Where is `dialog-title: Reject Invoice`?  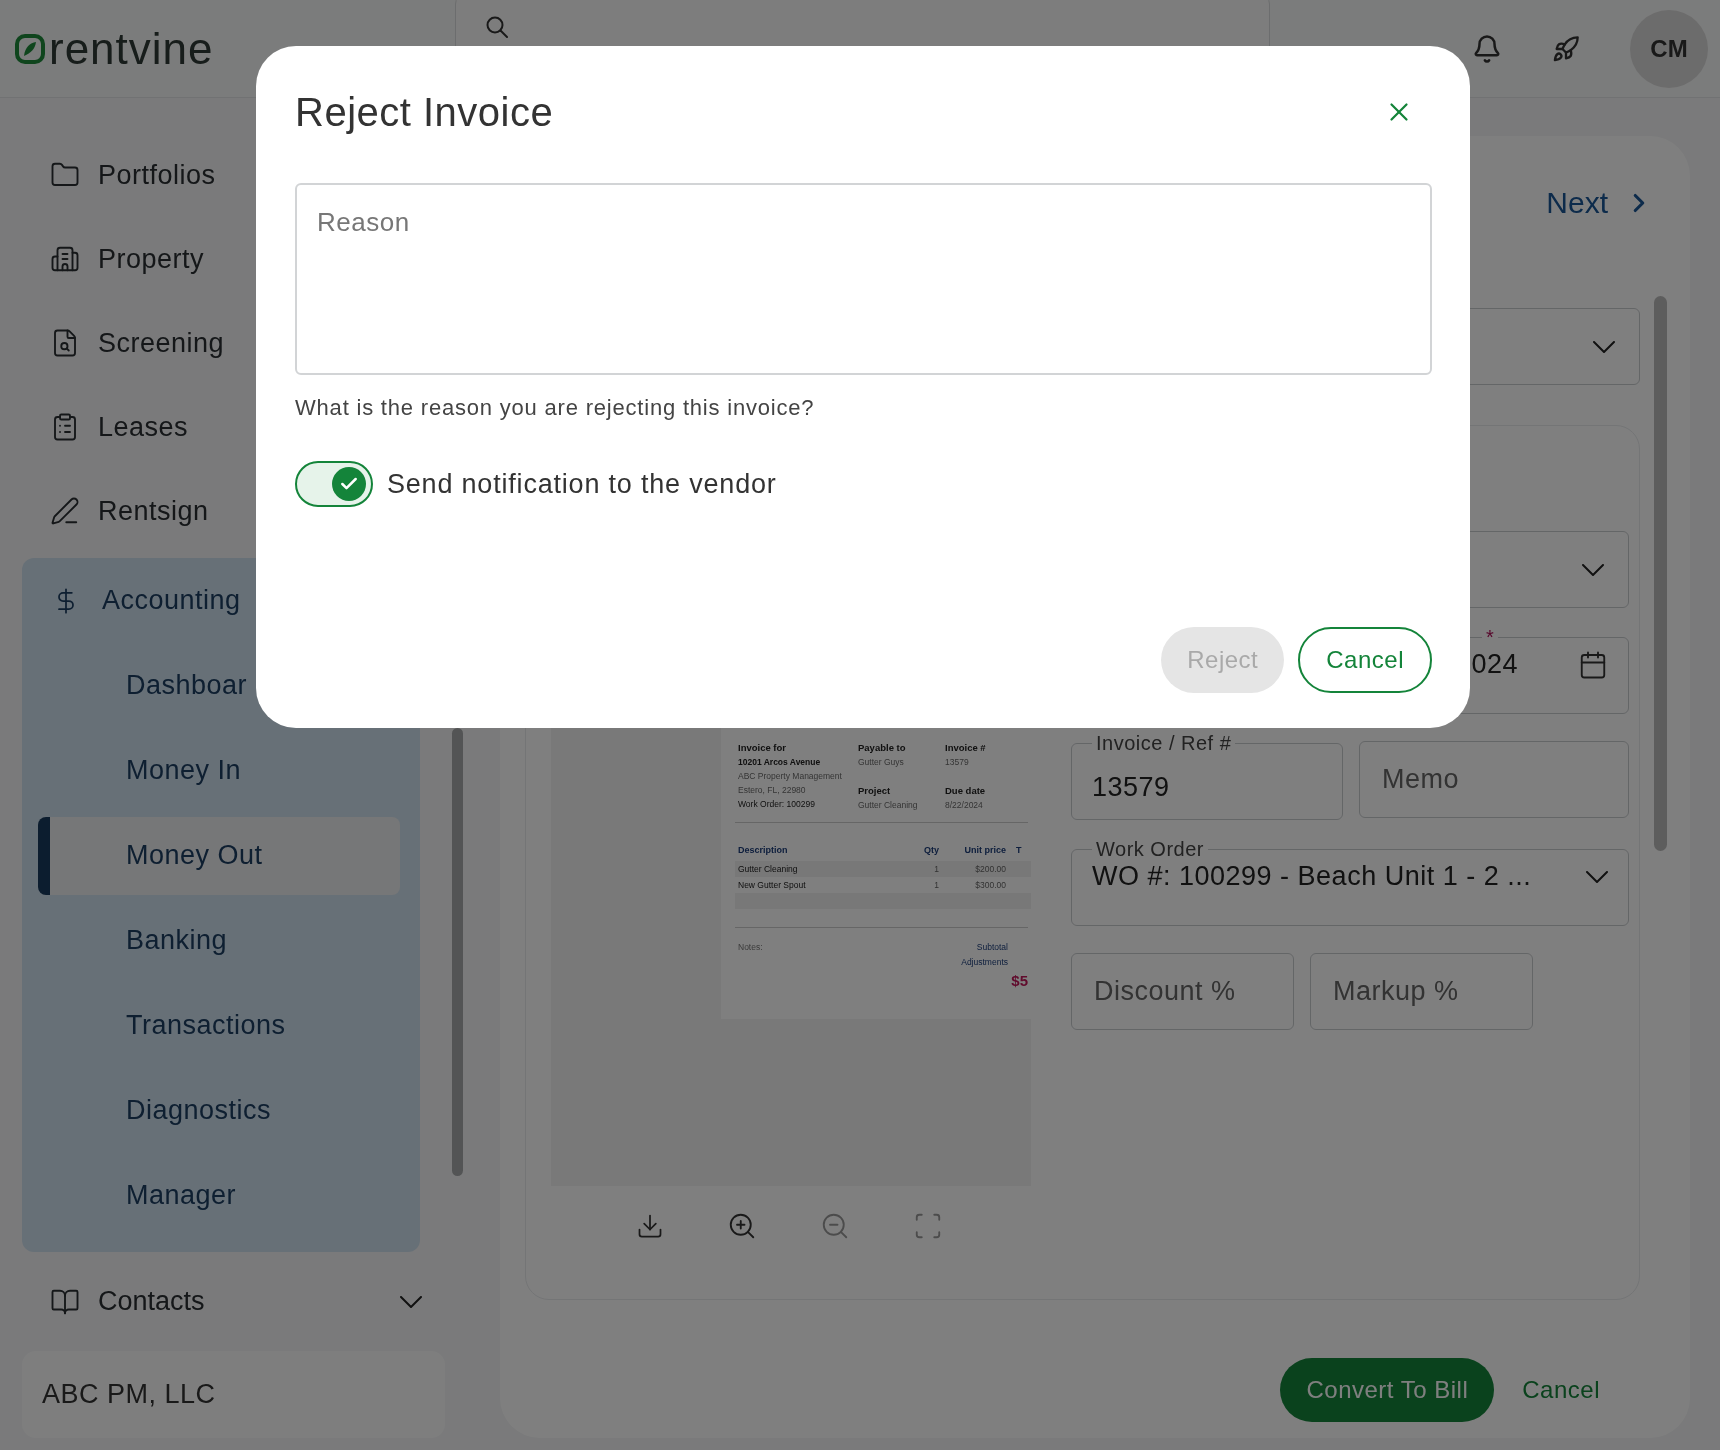 dialog-title: Reject Invoice is located at coordinates (424, 112).